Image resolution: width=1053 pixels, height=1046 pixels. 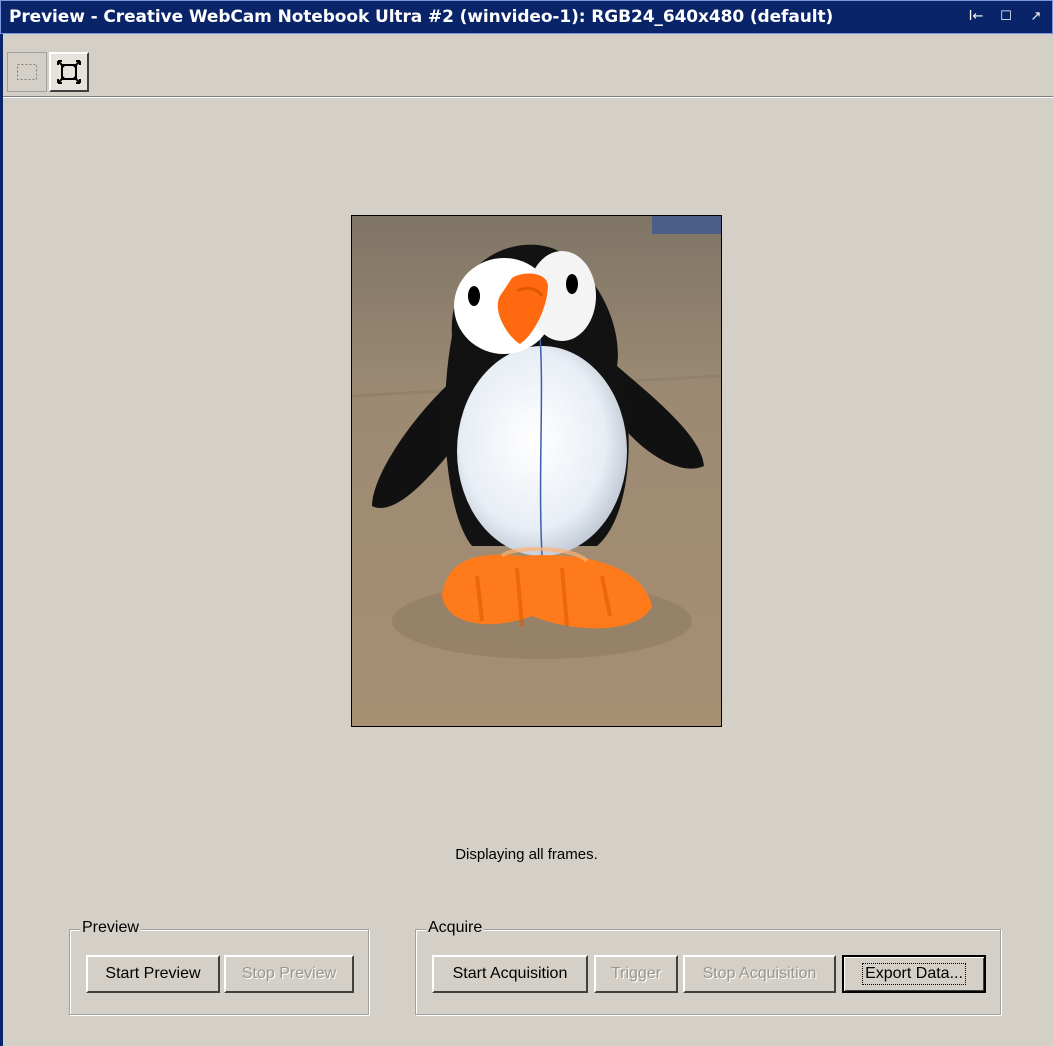 What do you see at coordinates (455, 928) in the screenshot?
I see `acquire-group-label: Acquire` at bounding box center [455, 928].